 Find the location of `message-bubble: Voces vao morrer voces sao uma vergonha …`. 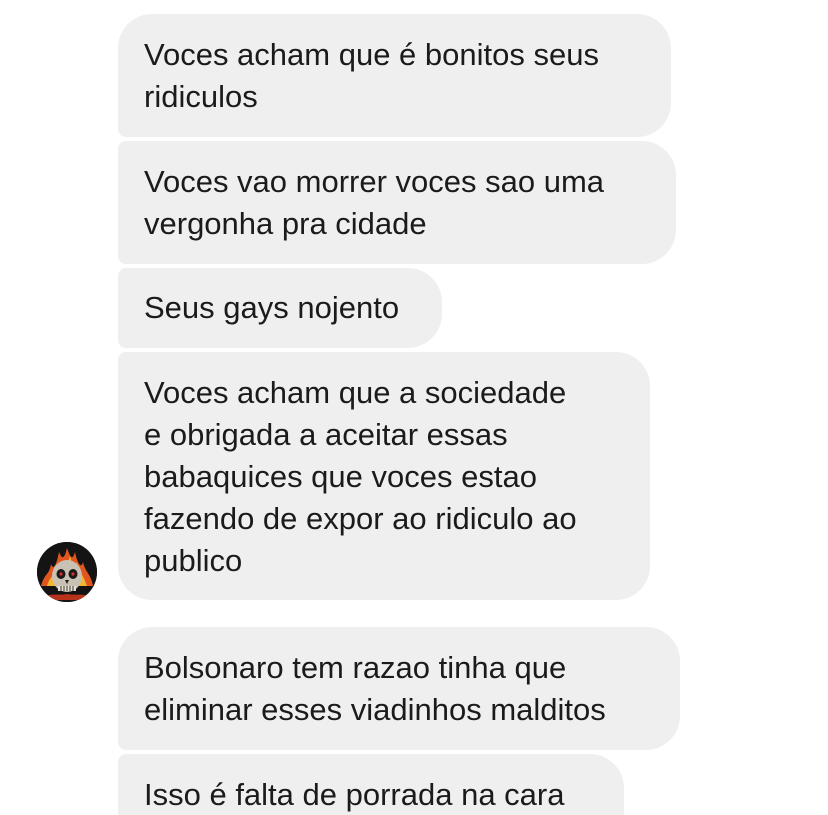

message-bubble: Voces vao morrer voces sao uma vergonha … is located at coordinates (397, 202).